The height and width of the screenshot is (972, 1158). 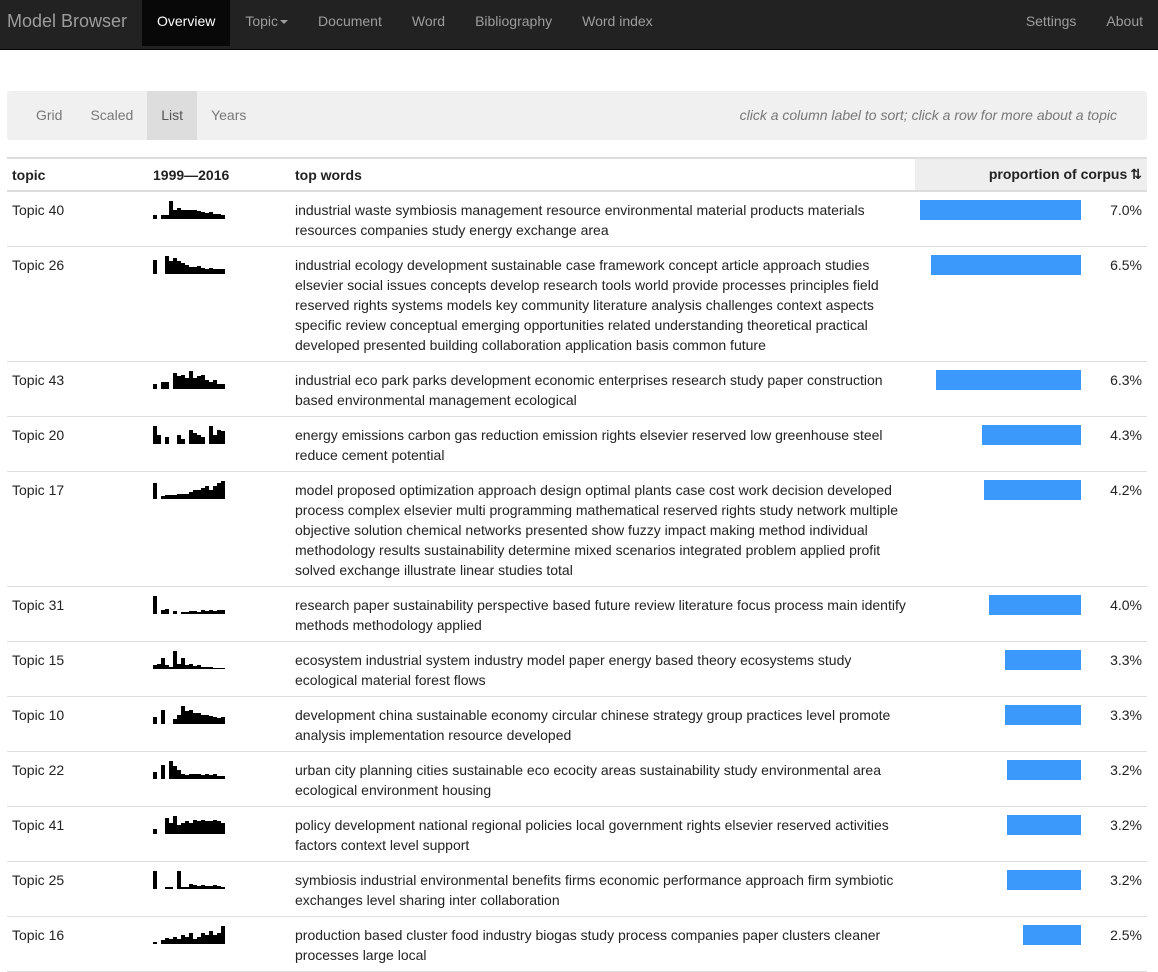 What do you see at coordinates (1031, 219) in the screenshot?
I see `proportion-cell: 7.0%` at bounding box center [1031, 219].